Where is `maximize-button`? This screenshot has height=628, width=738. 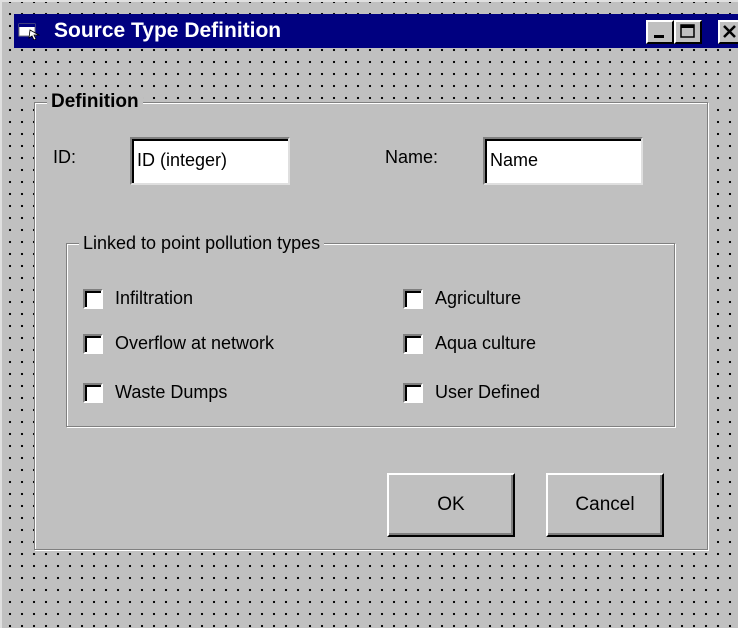 maximize-button is located at coordinates (688, 32).